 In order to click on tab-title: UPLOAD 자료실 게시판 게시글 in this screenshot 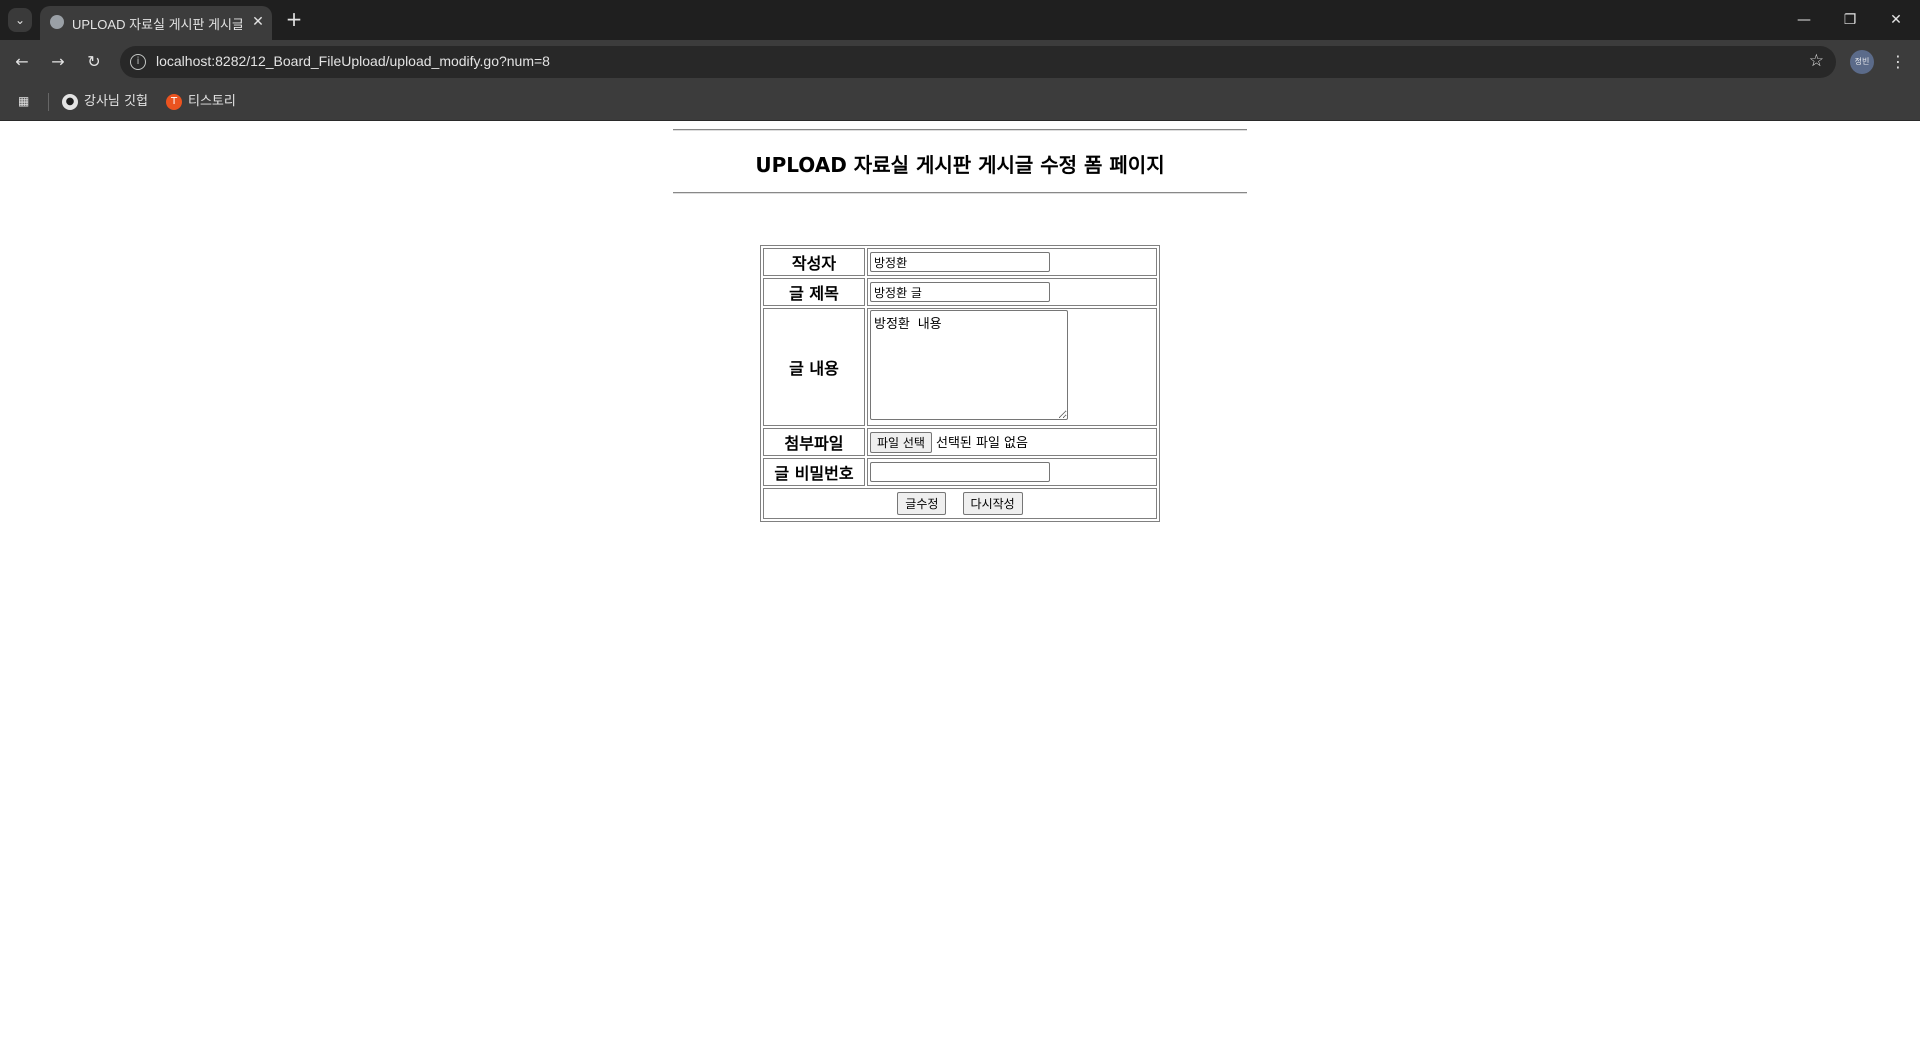, I will do `click(157, 24)`.